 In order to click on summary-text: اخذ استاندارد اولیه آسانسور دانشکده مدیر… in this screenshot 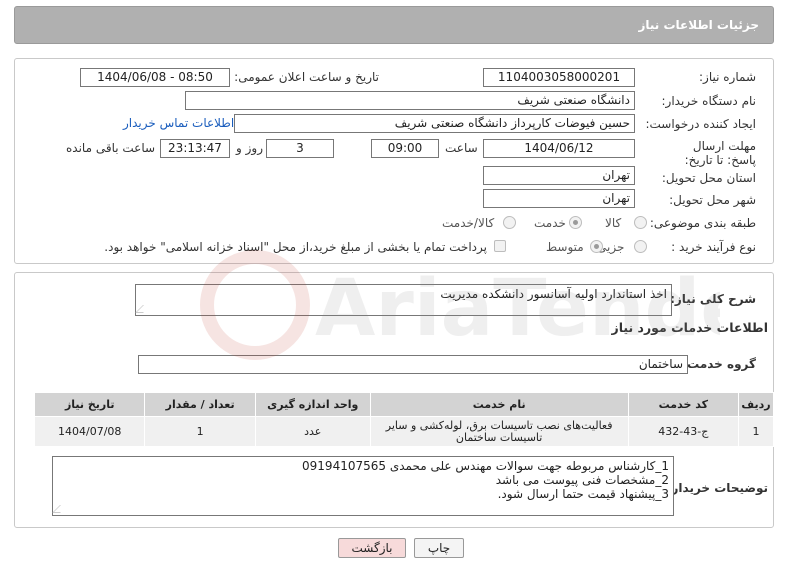, I will do `click(553, 294)`.